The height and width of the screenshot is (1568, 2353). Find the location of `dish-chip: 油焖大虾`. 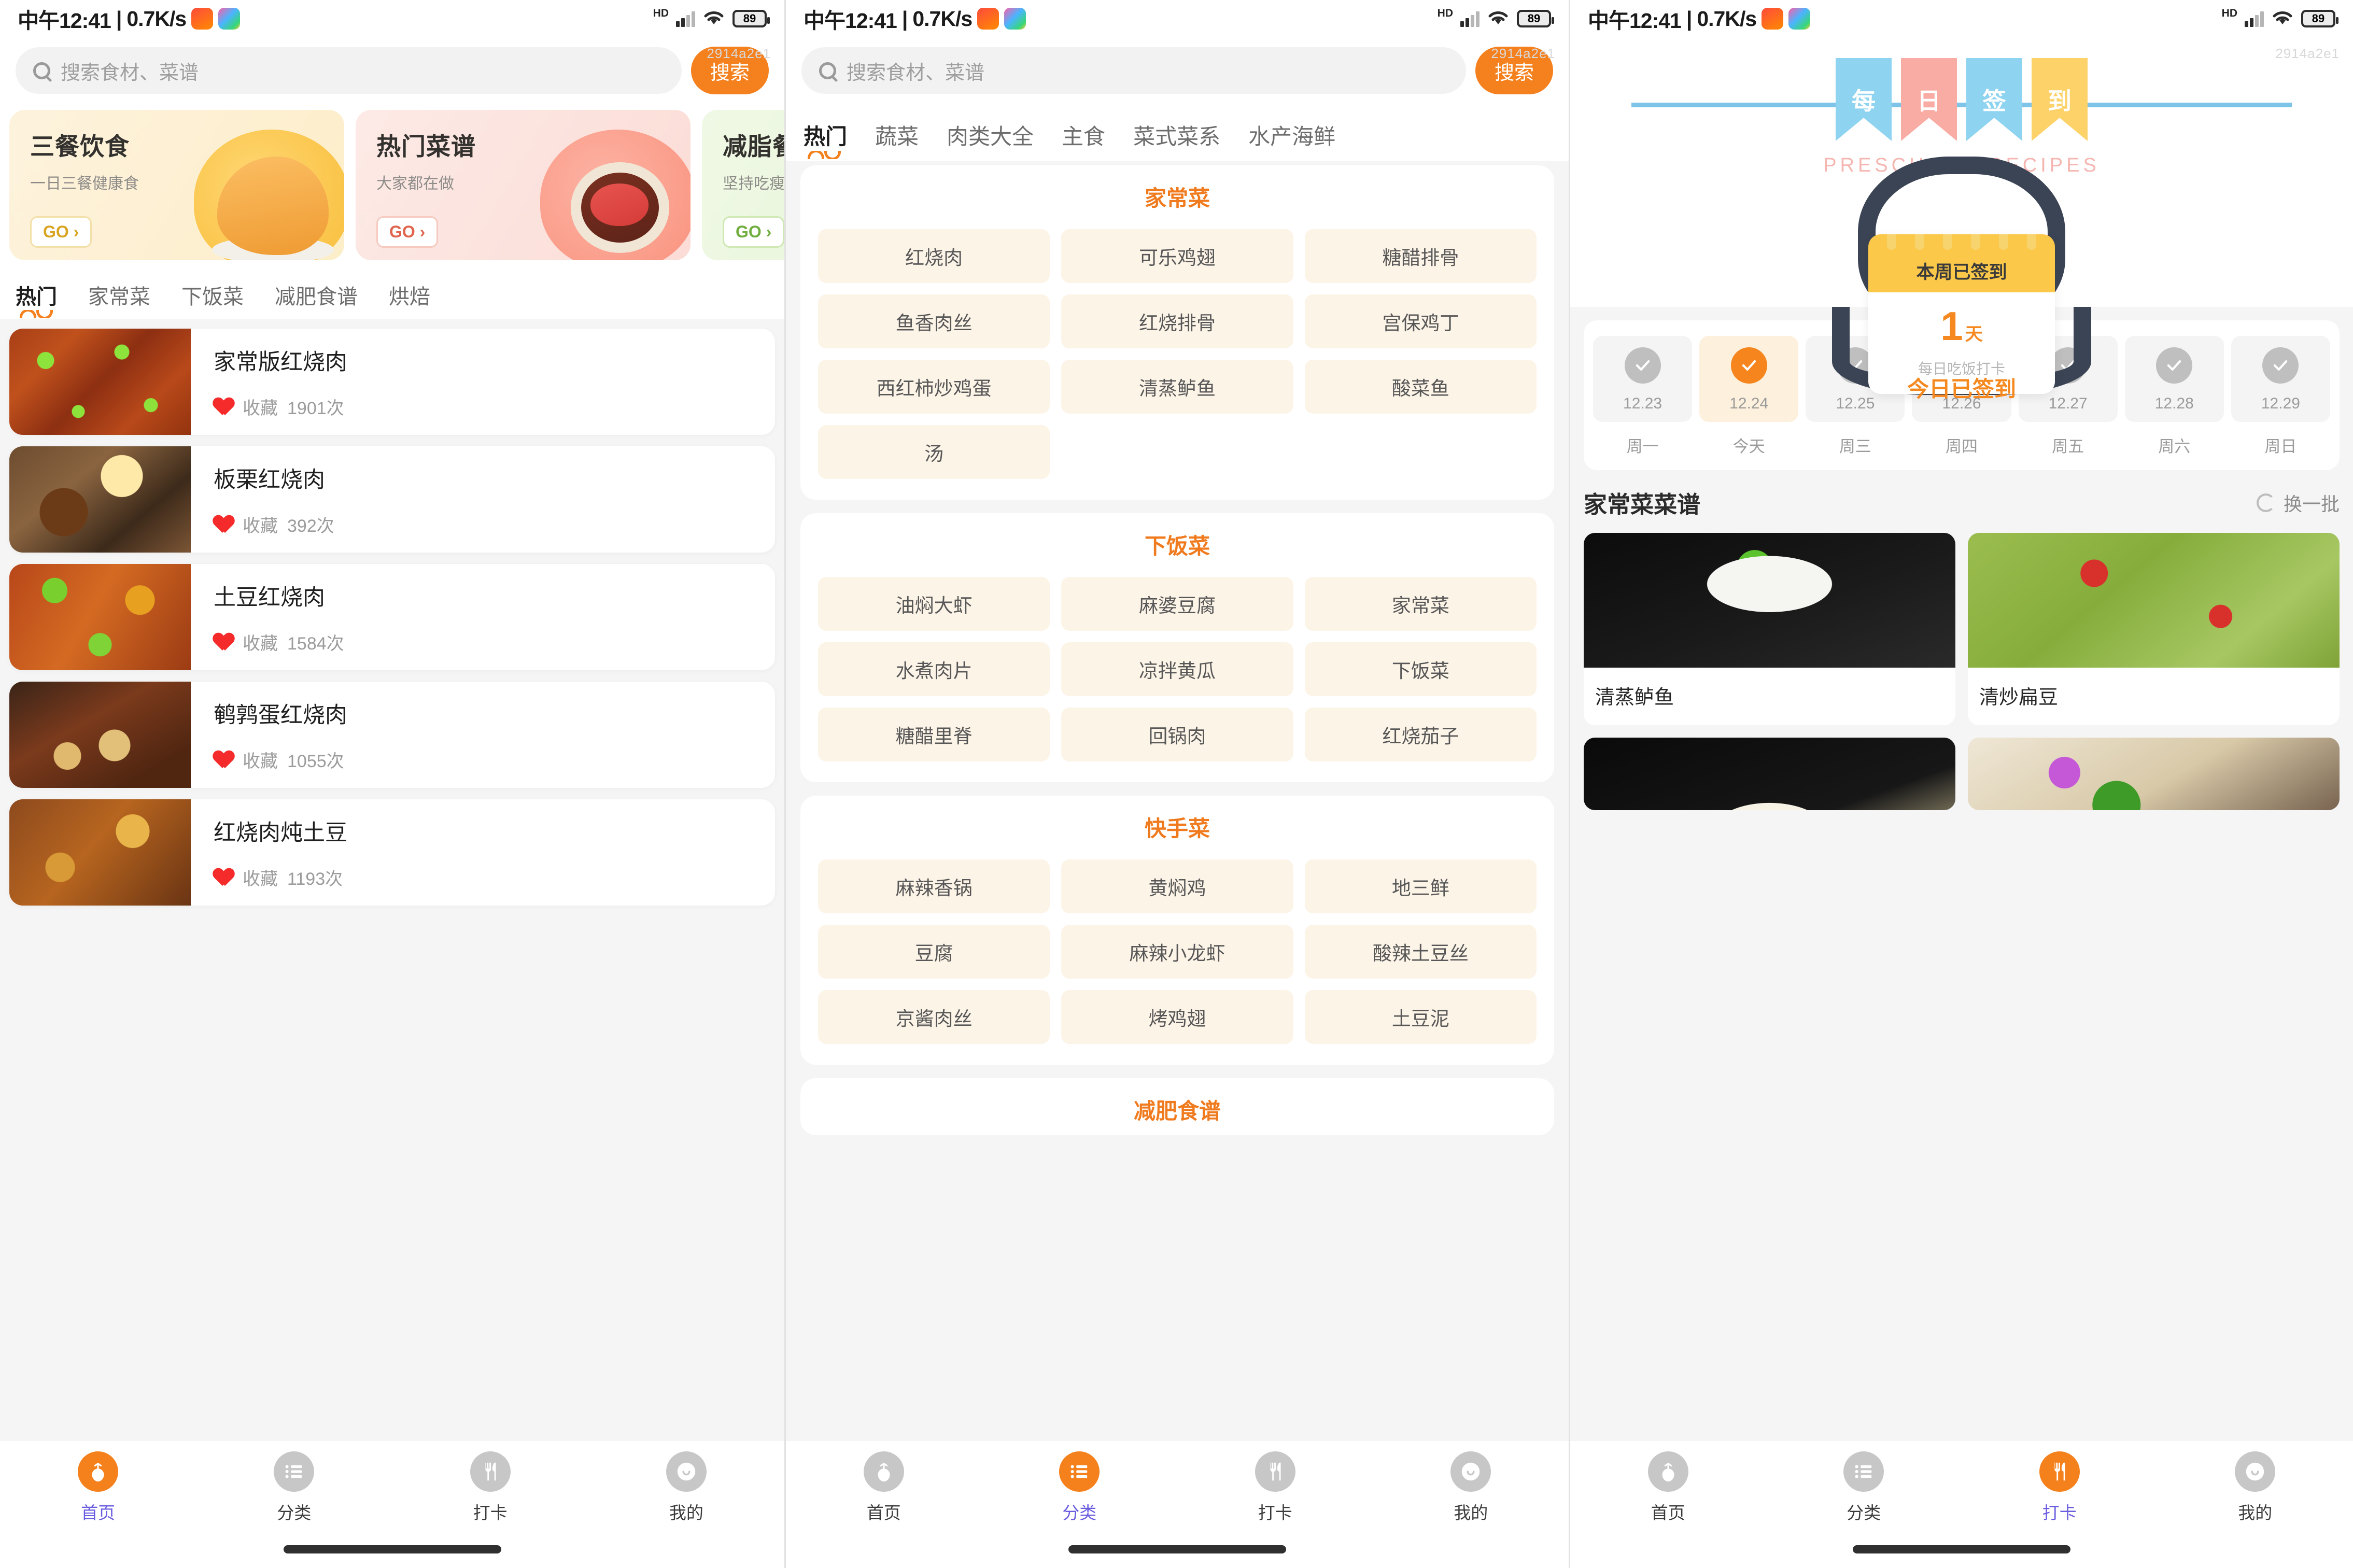

dish-chip: 油焖大虾 is located at coordinates (934, 604).